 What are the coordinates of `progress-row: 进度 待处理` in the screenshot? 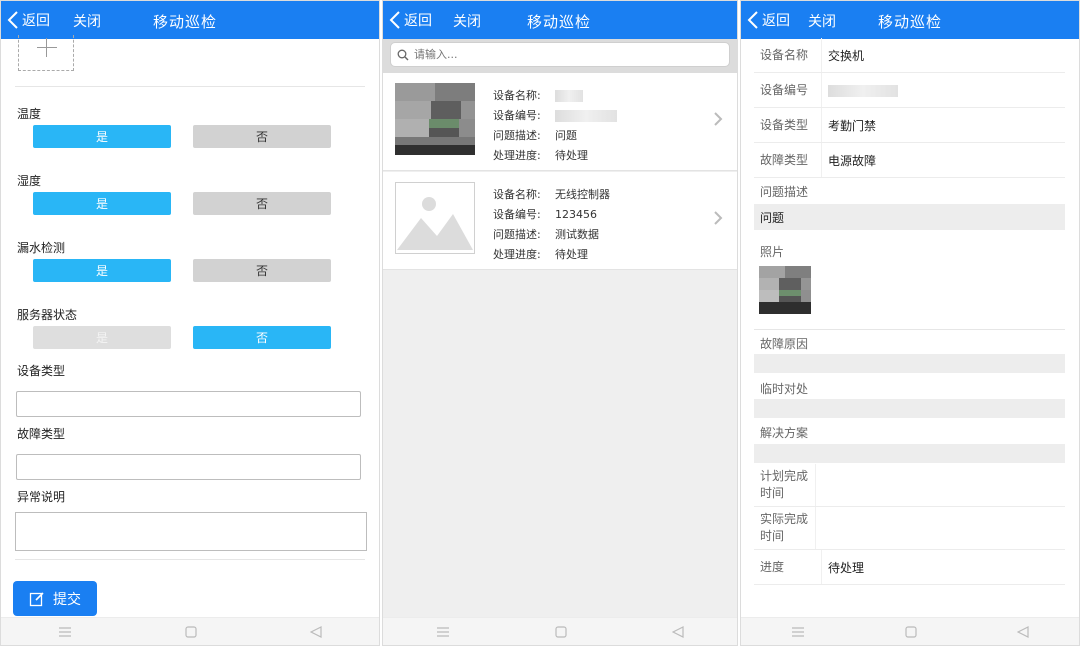 It's located at (909, 567).